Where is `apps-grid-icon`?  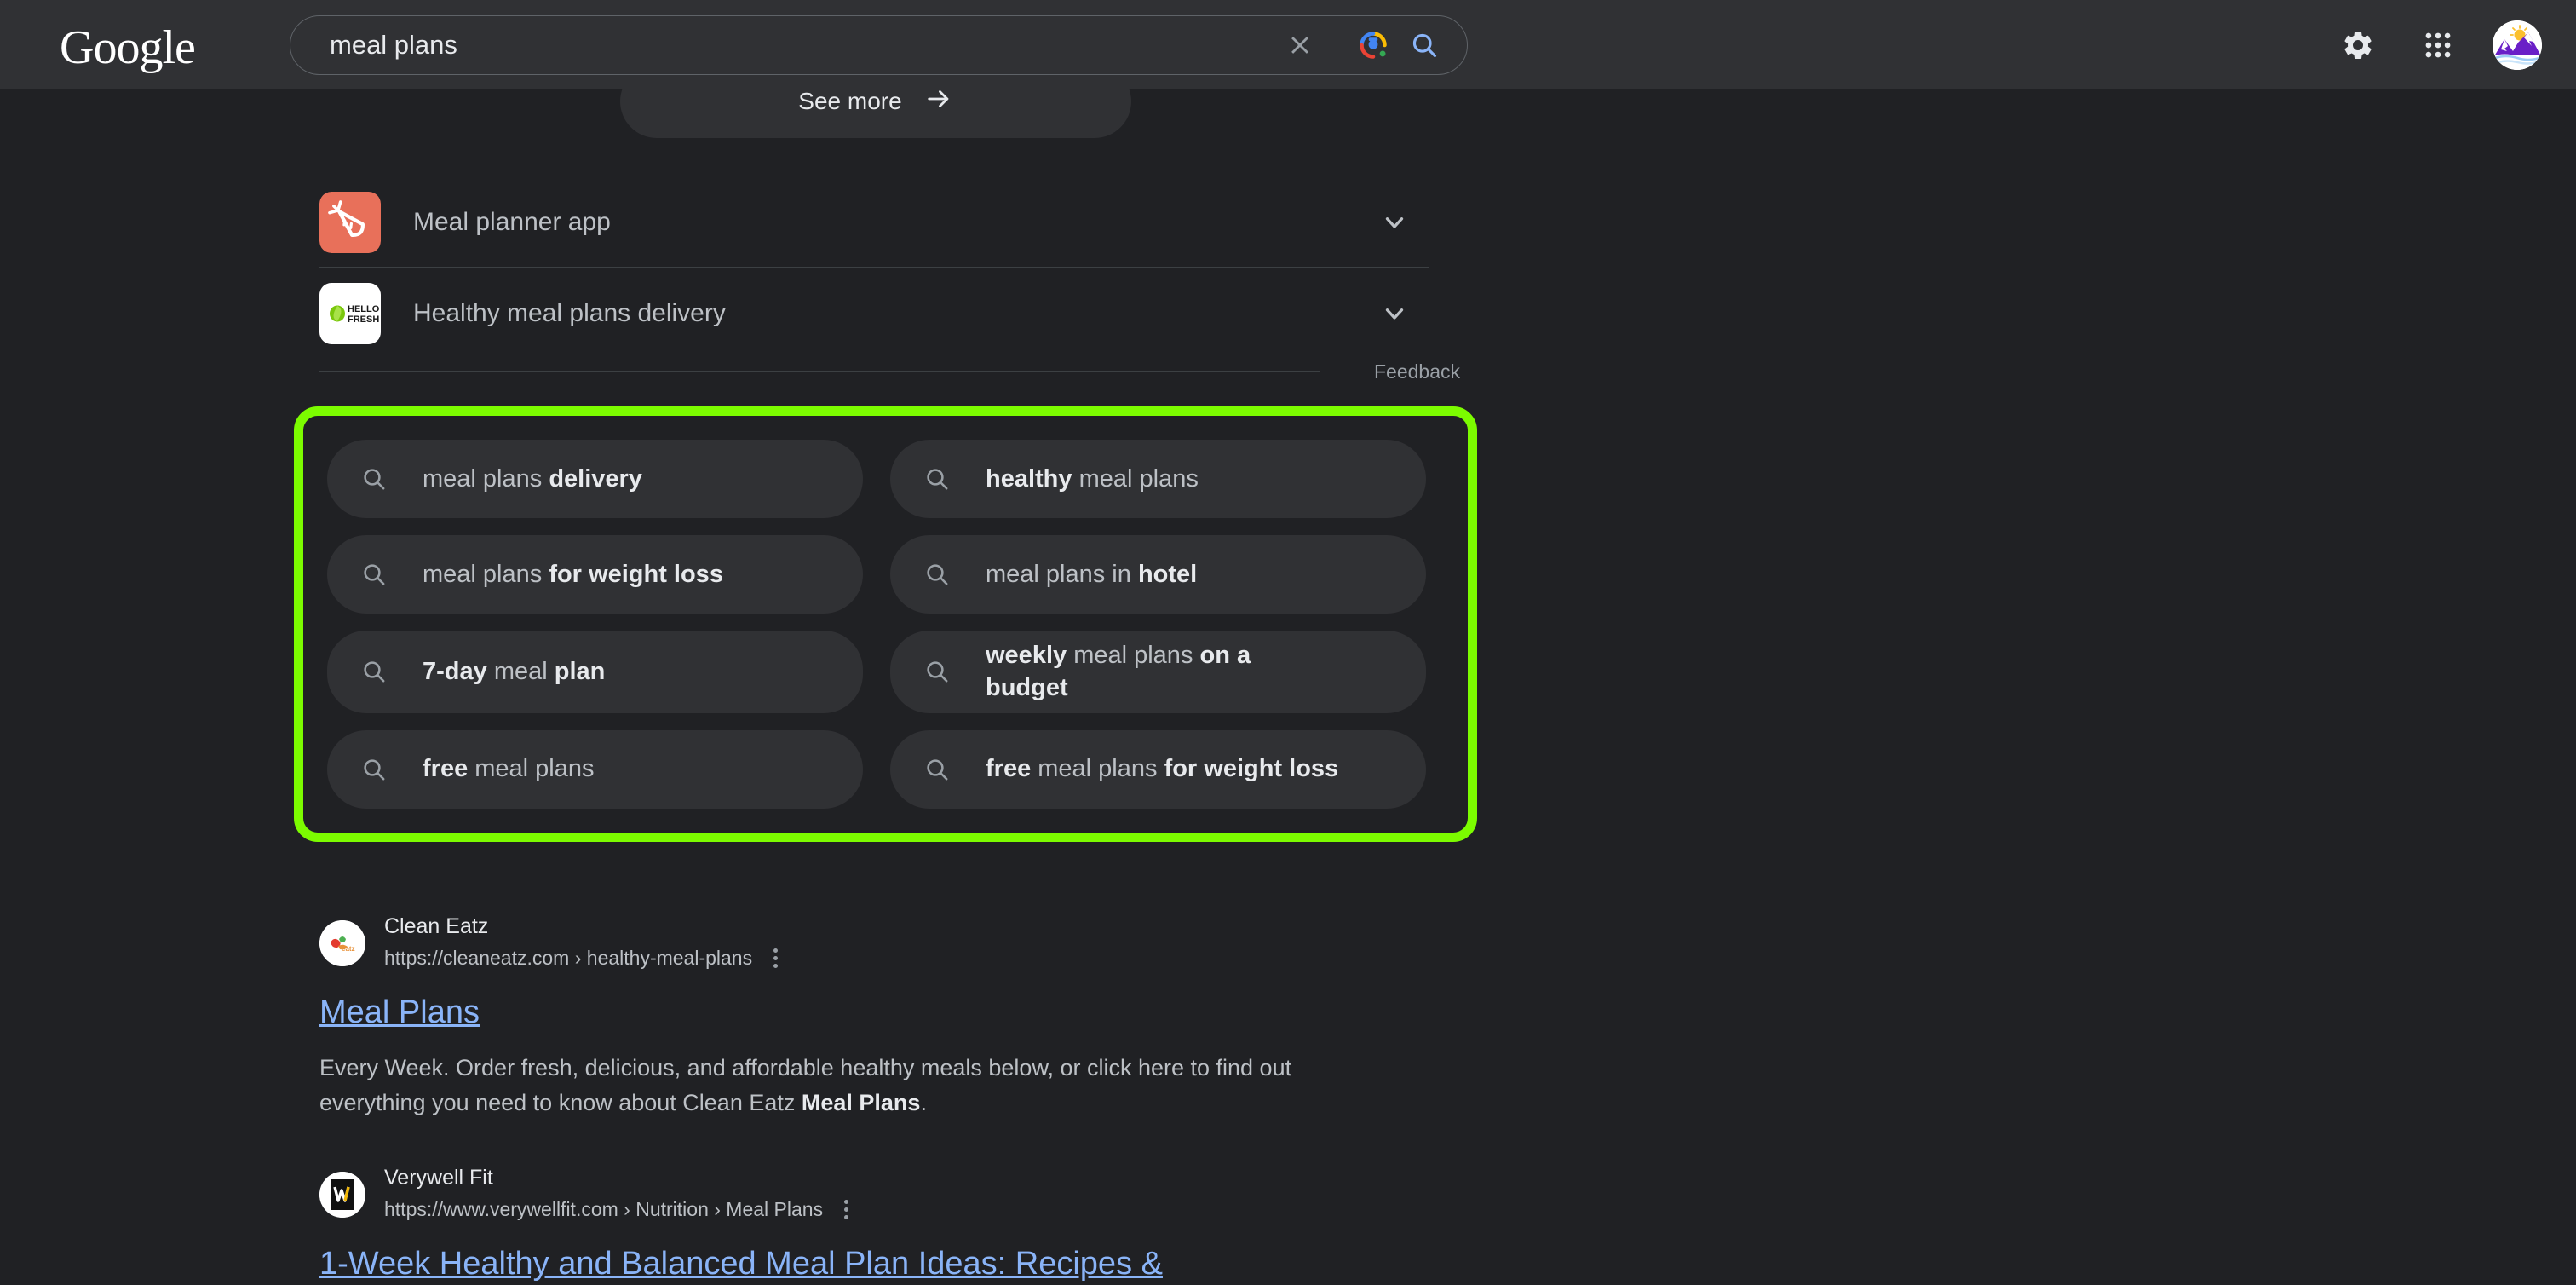 apps-grid-icon is located at coordinates (2438, 45).